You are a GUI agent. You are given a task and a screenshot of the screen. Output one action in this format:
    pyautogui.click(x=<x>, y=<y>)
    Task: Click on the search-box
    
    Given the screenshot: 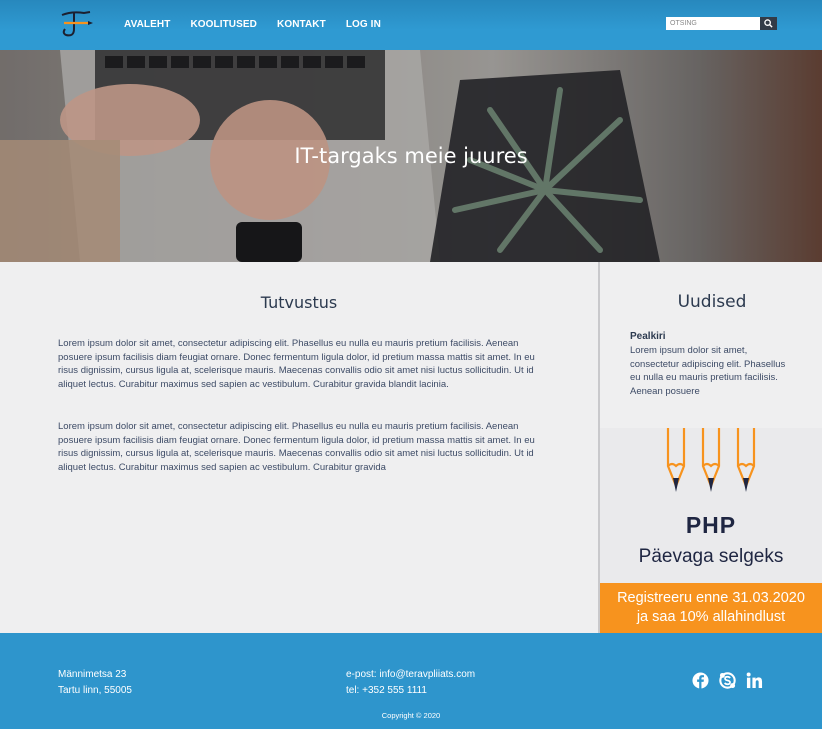 What is the action you would take?
    pyautogui.click(x=721, y=23)
    